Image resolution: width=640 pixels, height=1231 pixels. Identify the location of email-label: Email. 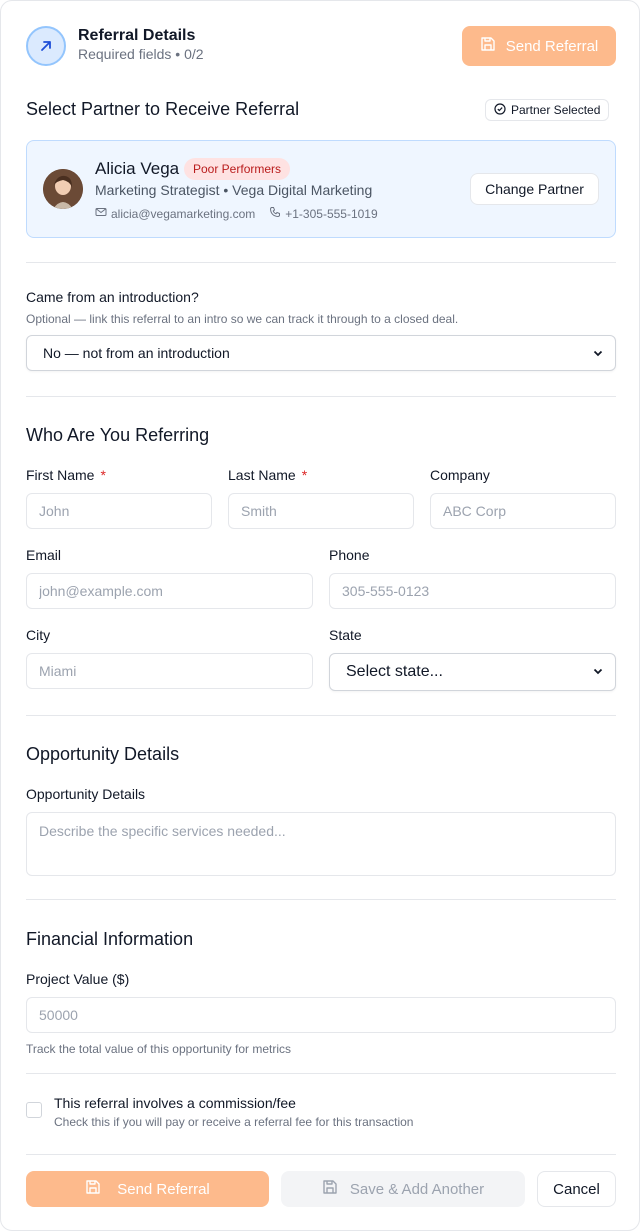
(44, 555).